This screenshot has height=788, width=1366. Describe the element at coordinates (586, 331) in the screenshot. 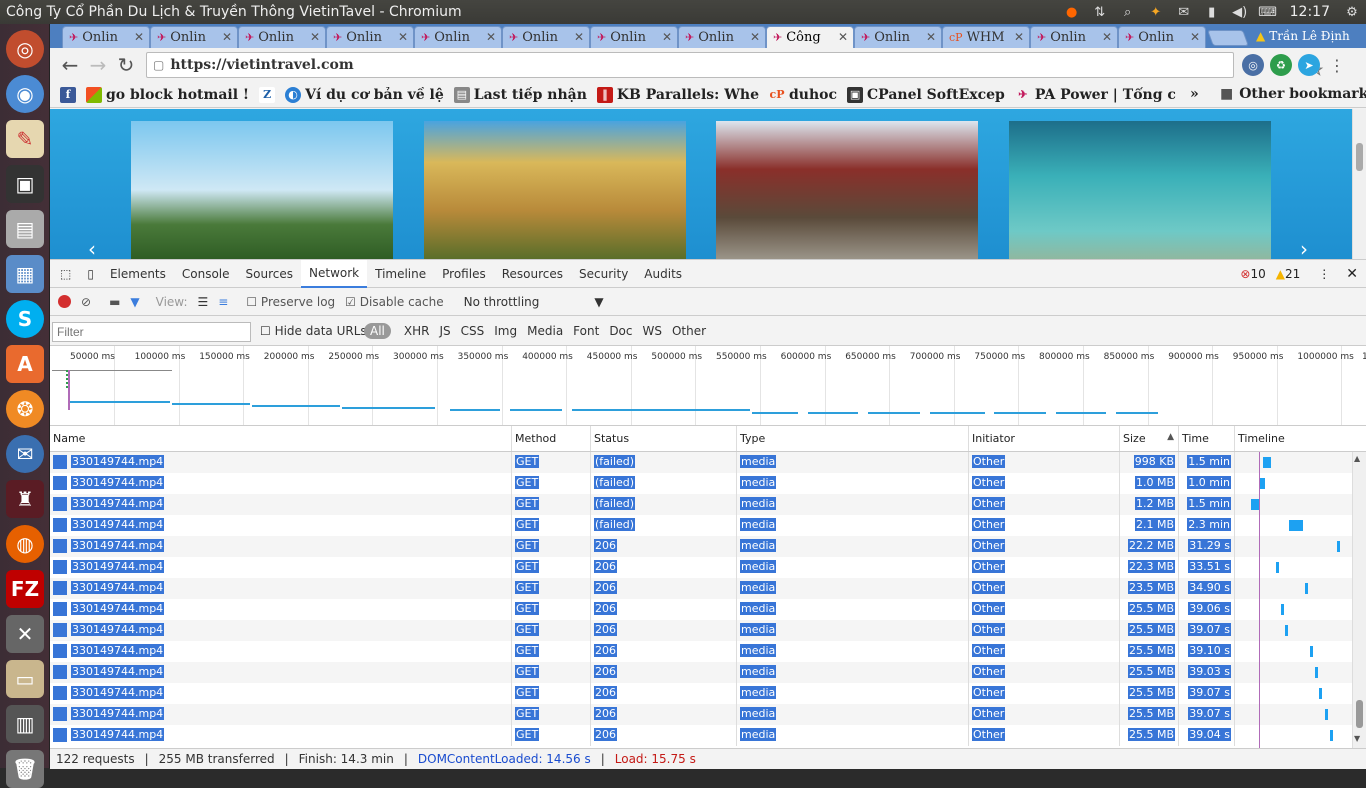

I see `filter-font: Font` at that location.